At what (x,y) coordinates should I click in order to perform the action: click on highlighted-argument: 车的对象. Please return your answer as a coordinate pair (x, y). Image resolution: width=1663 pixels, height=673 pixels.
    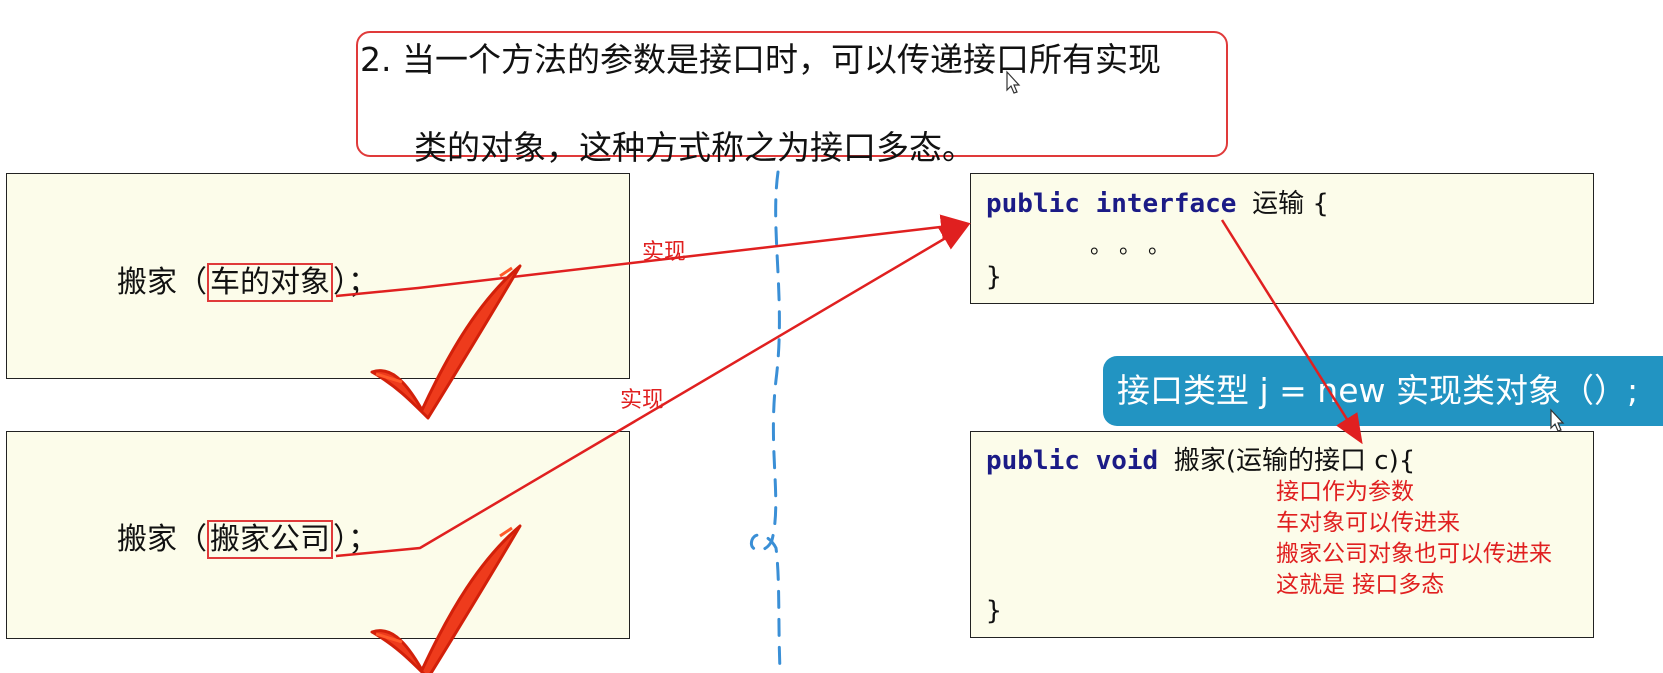
    Looking at the image, I should click on (270, 282).